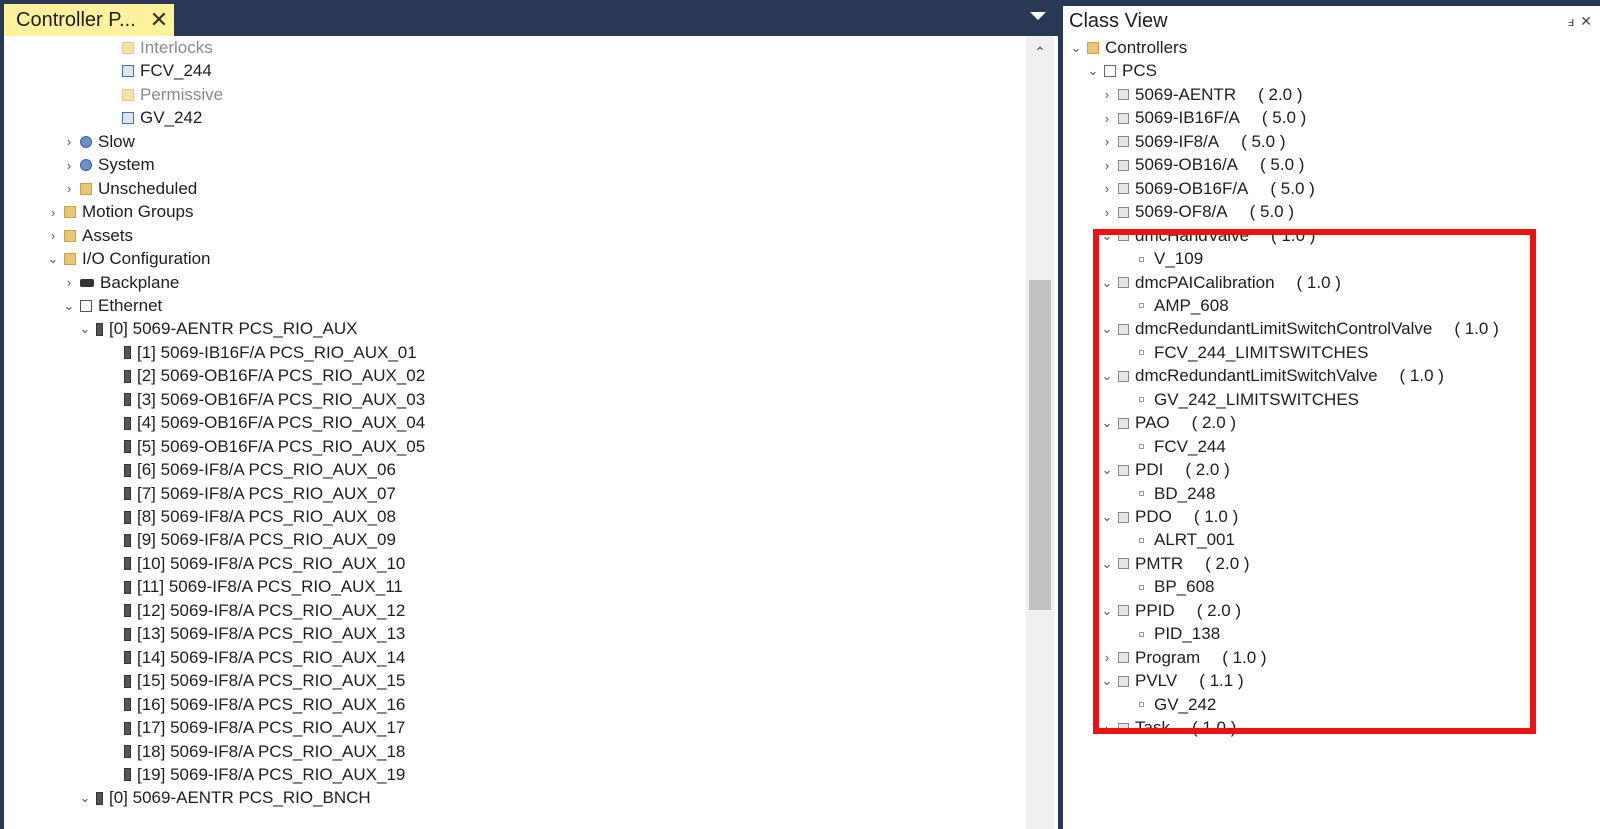 The width and height of the screenshot is (1600, 829). I want to click on tree-item: [2] 5069-OB16F/A PCS_RIO_AUX_02, so click(265, 376).